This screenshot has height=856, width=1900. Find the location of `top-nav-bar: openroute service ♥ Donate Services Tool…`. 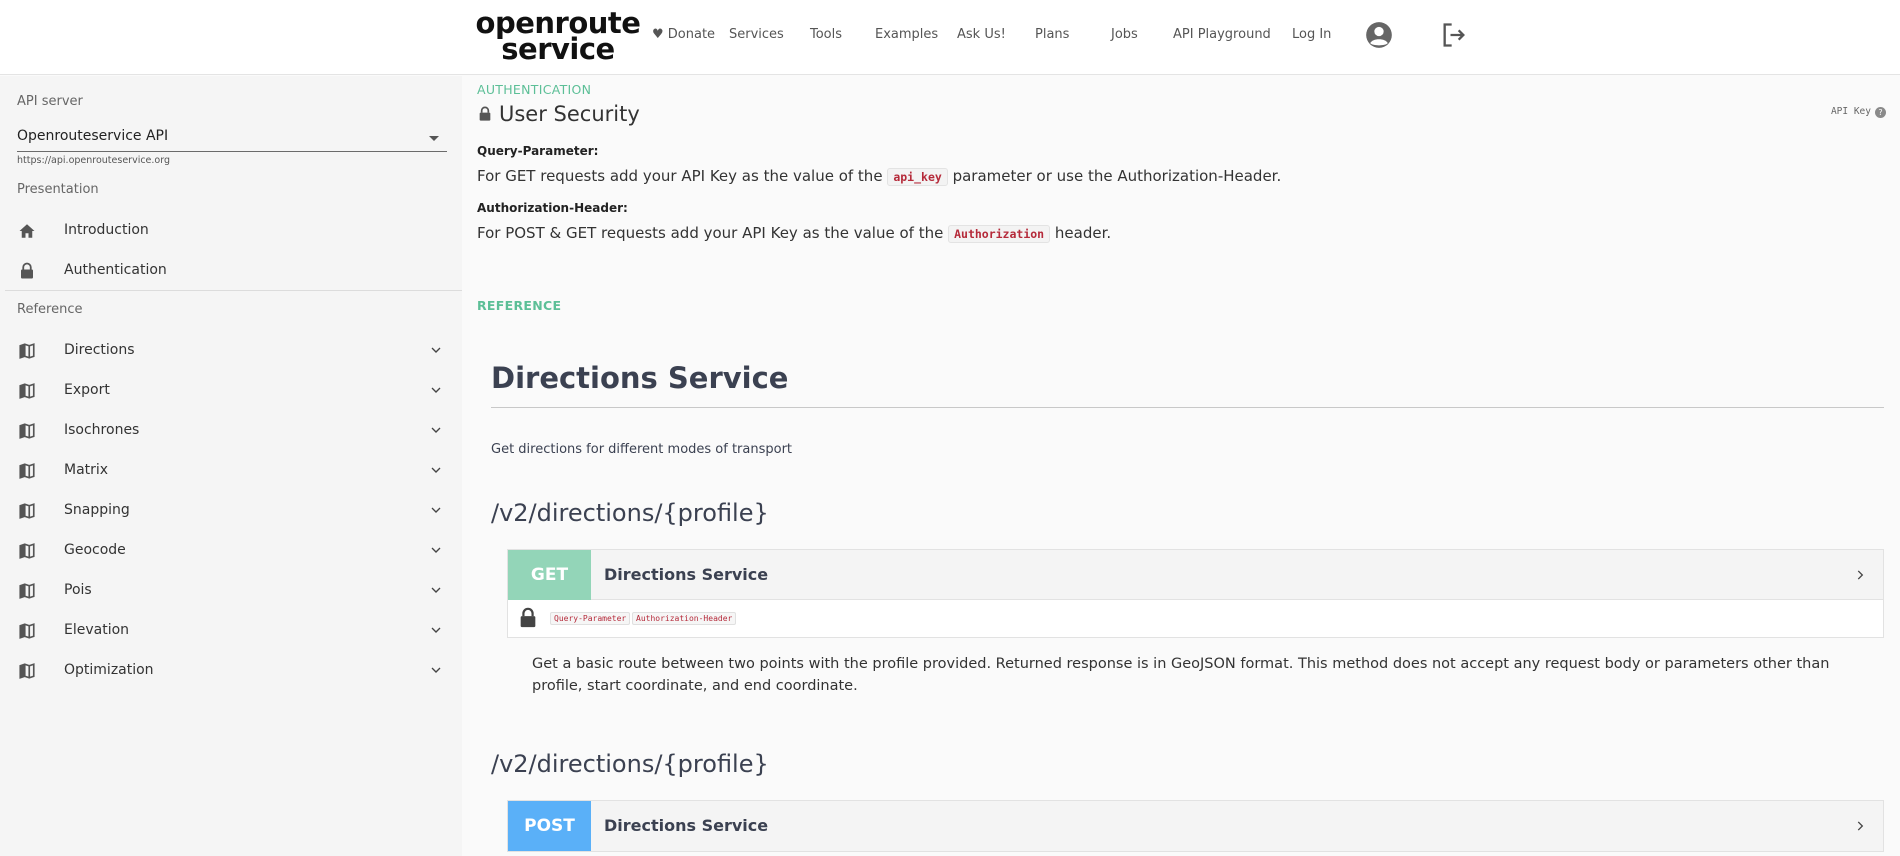

top-nav-bar: openroute service ♥ Donate Services Tool… is located at coordinates (950, 37).